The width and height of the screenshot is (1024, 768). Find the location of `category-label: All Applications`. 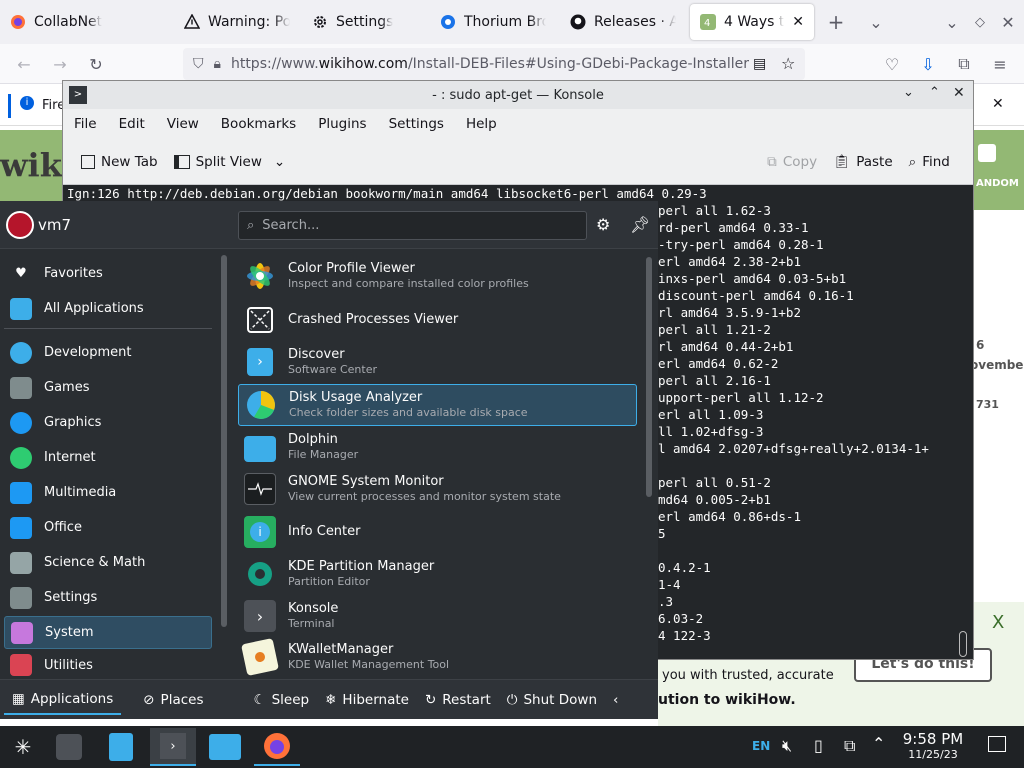

category-label: All Applications is located at coordinates (94, 308).